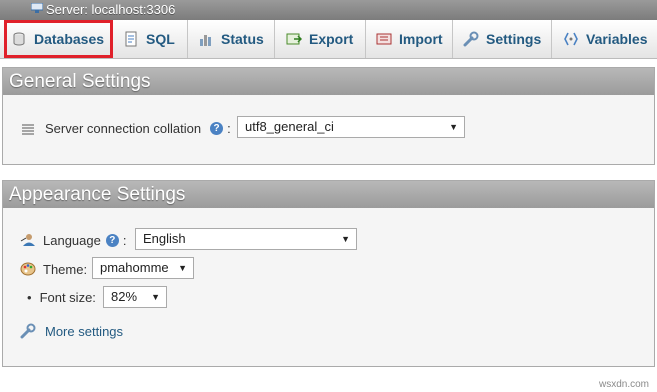 Image resolution: width=657 pixels, height=392 pixels. What do you see at coordinates (124, 296) in the screenshot?
I see `fontsize-value: 82%` at bounding box center [124, 296].